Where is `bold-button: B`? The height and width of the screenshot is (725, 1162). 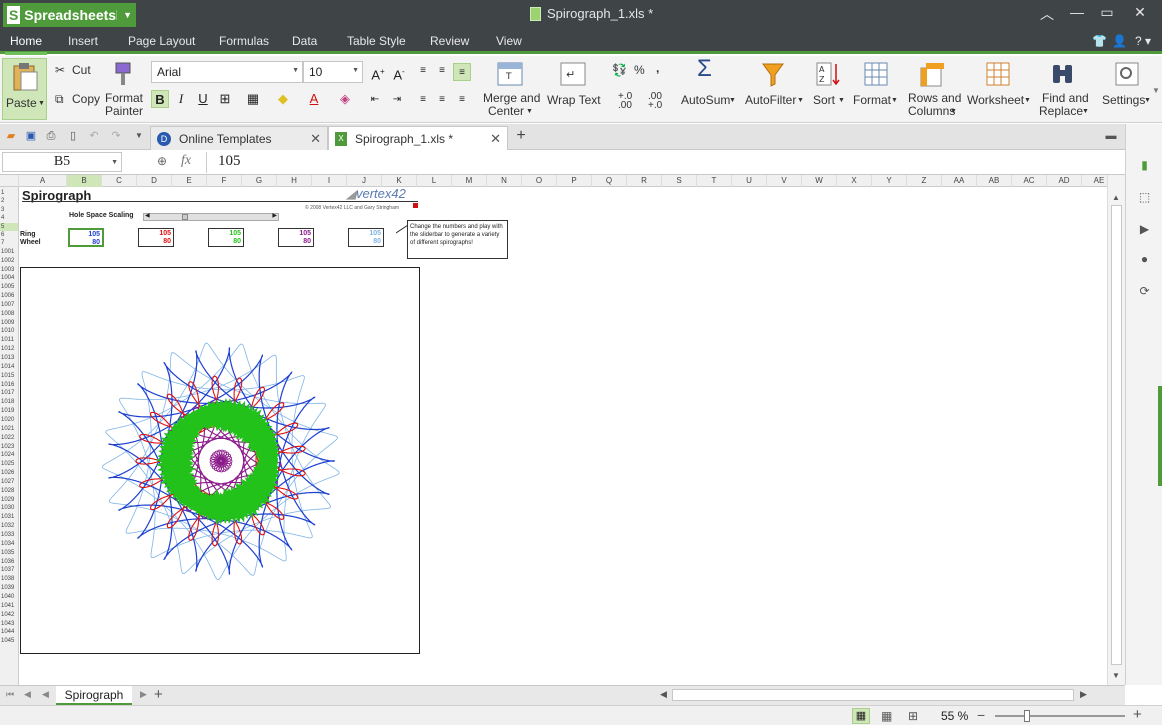 bold-button: B is located at coordinates (160, 99).